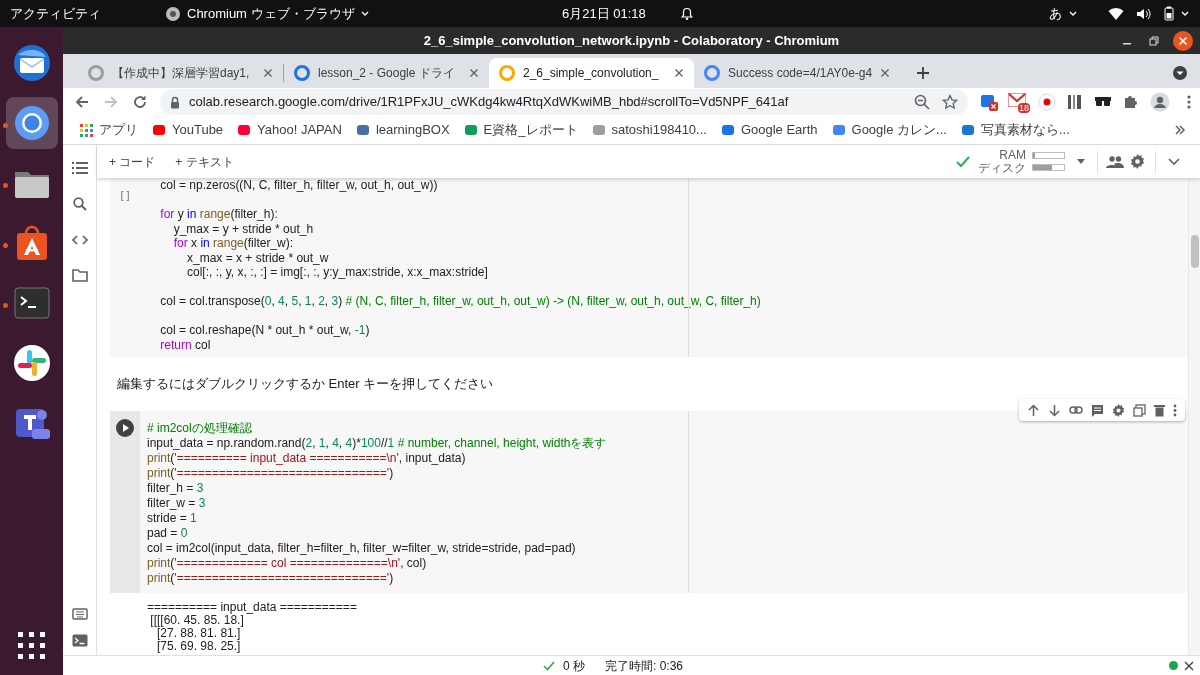 This screenshot has width=1200, height=675. I want to click on output-line: [75. 69. 98. 25.], so click(199, 646).